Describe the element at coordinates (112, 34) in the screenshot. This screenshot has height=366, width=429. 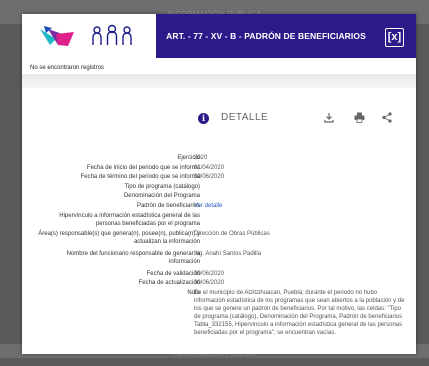
I see `transparency-people-icon` at that location.